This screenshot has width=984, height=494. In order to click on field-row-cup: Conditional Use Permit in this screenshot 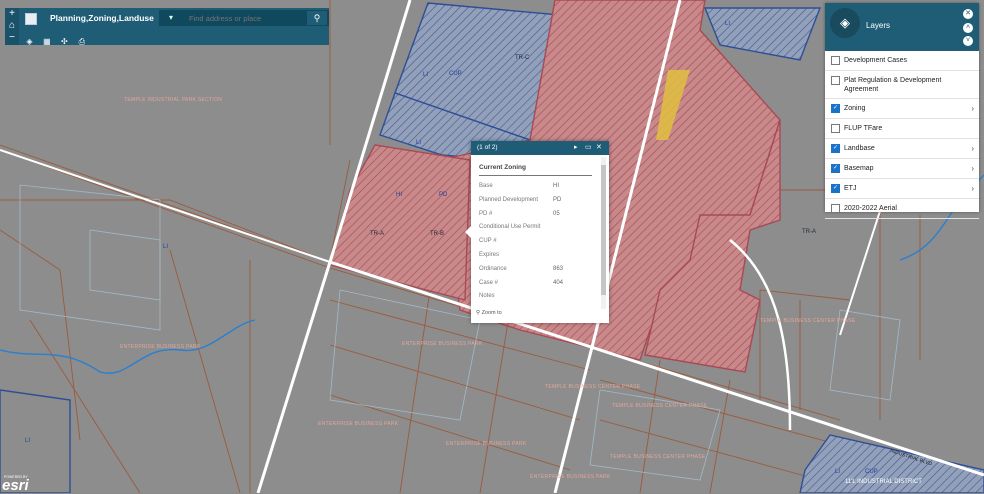, I will do `click(536, 229)`.